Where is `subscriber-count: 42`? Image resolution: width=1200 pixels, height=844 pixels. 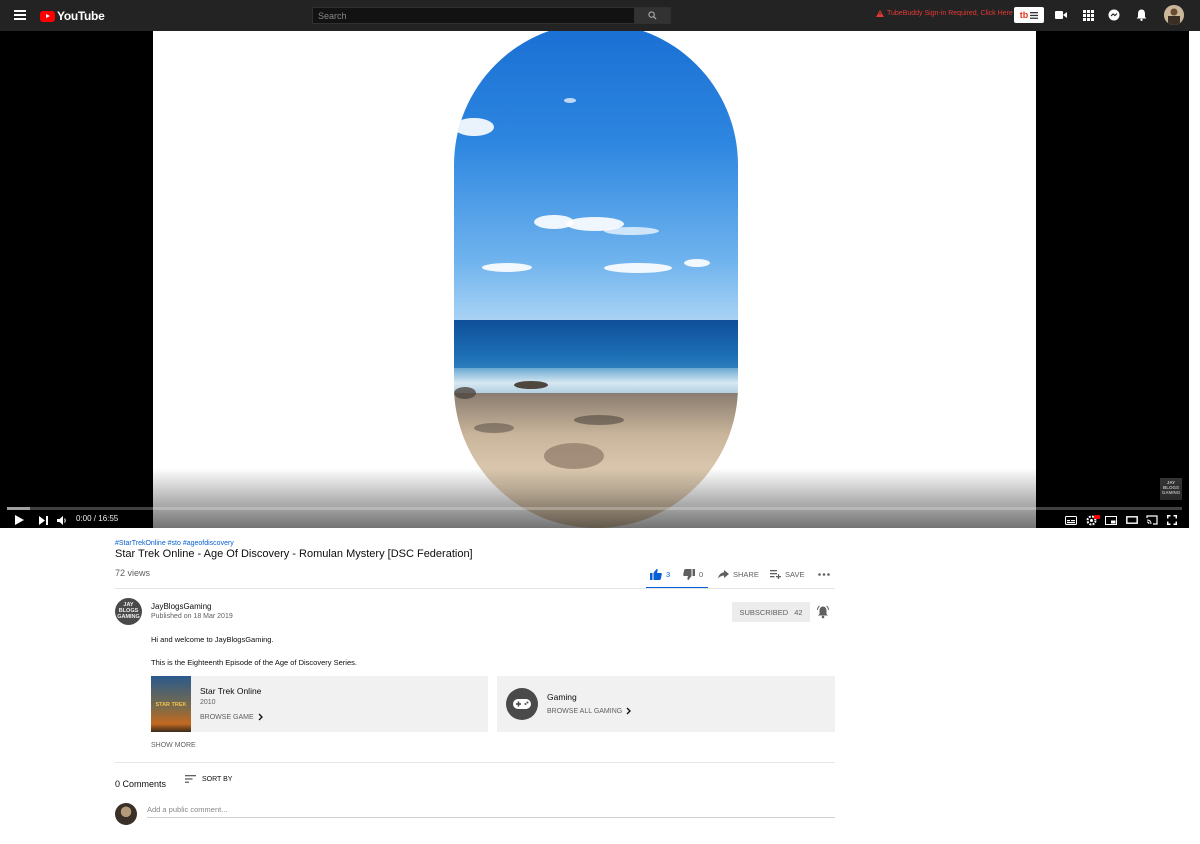 subscriber-count: 42 is located at coordinates (798, 612).